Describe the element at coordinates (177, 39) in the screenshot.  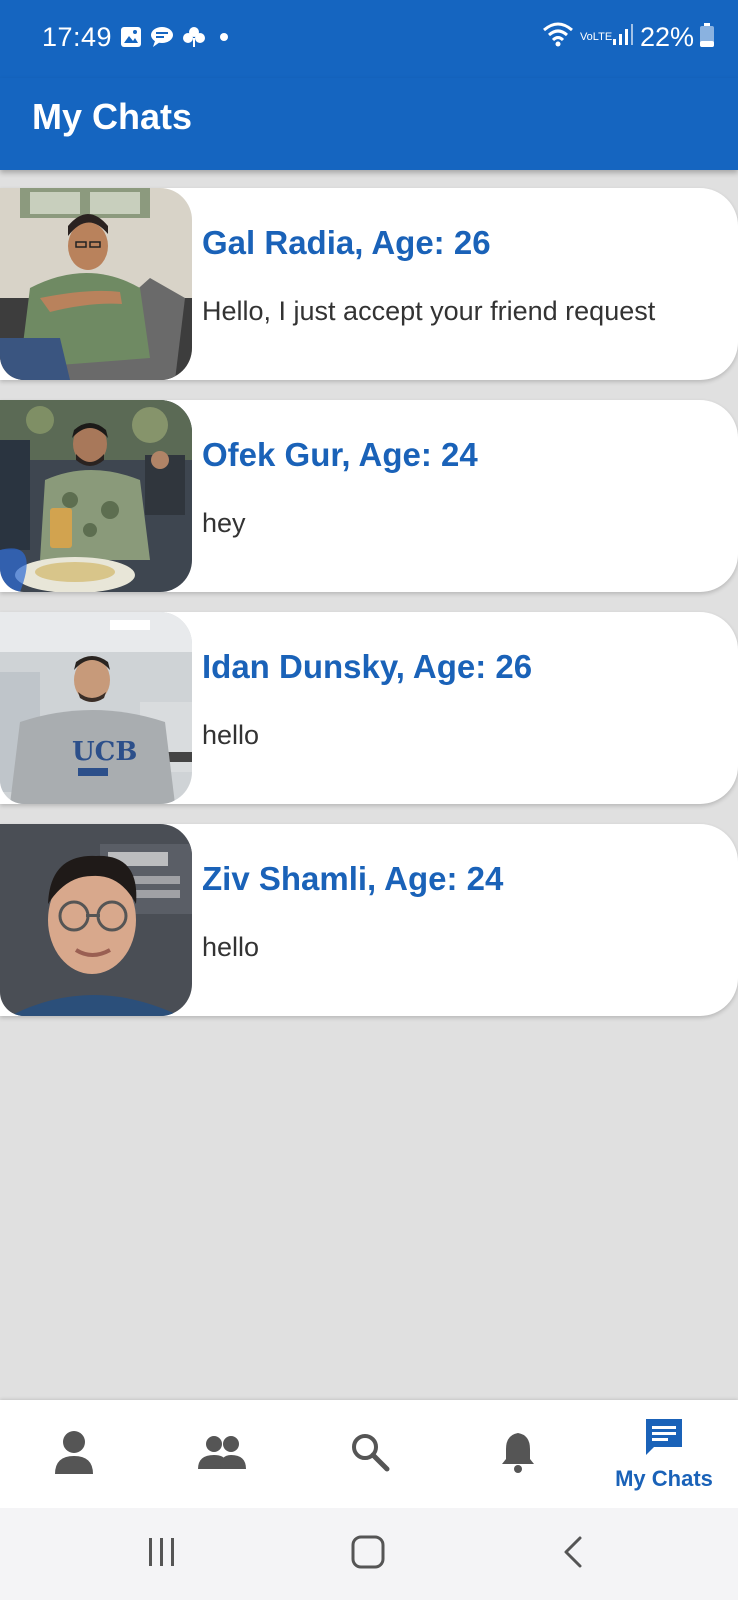
I see `notification-icons` at that location.